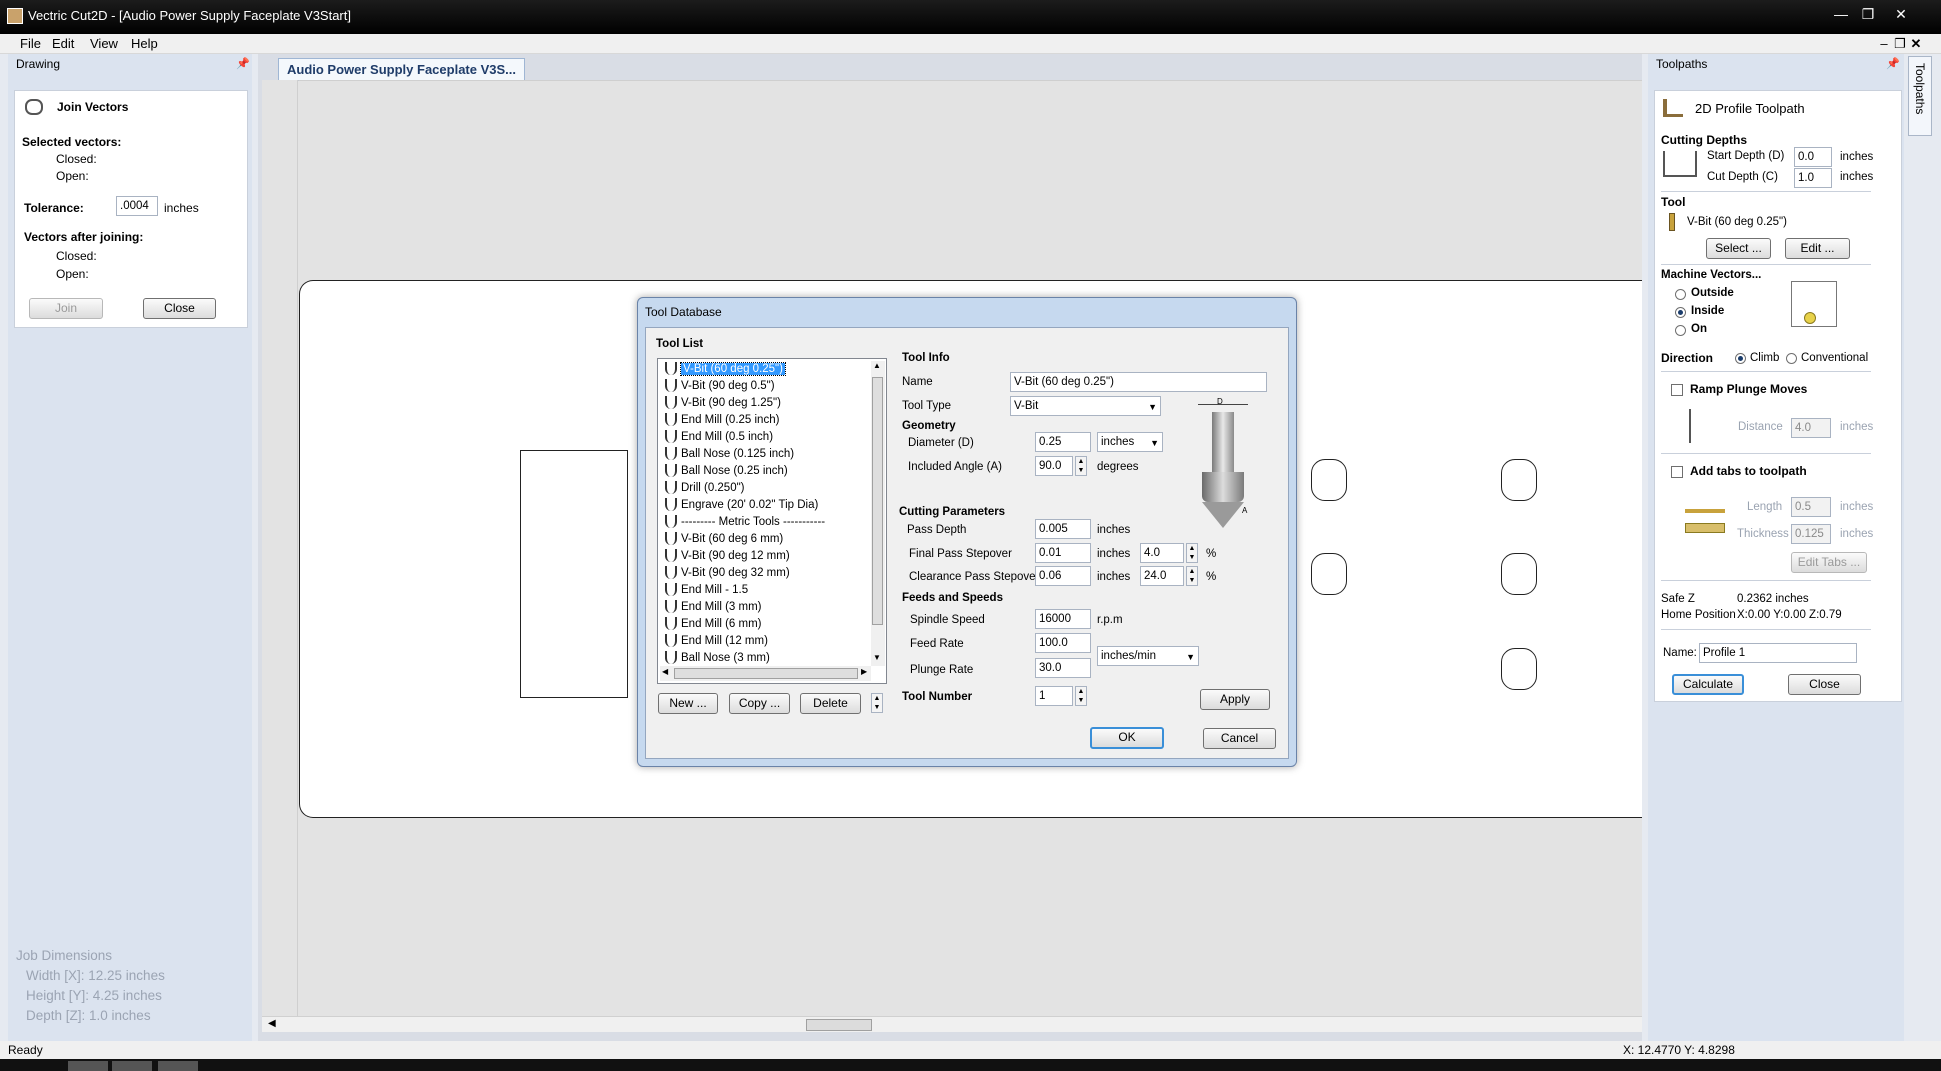 The width and height of the screenshot is (1941, 1071). What do you see at coordinates (1677, 390) in the screenshot?
I see `ramp-checkbox` at bounding box center [1677, 390].